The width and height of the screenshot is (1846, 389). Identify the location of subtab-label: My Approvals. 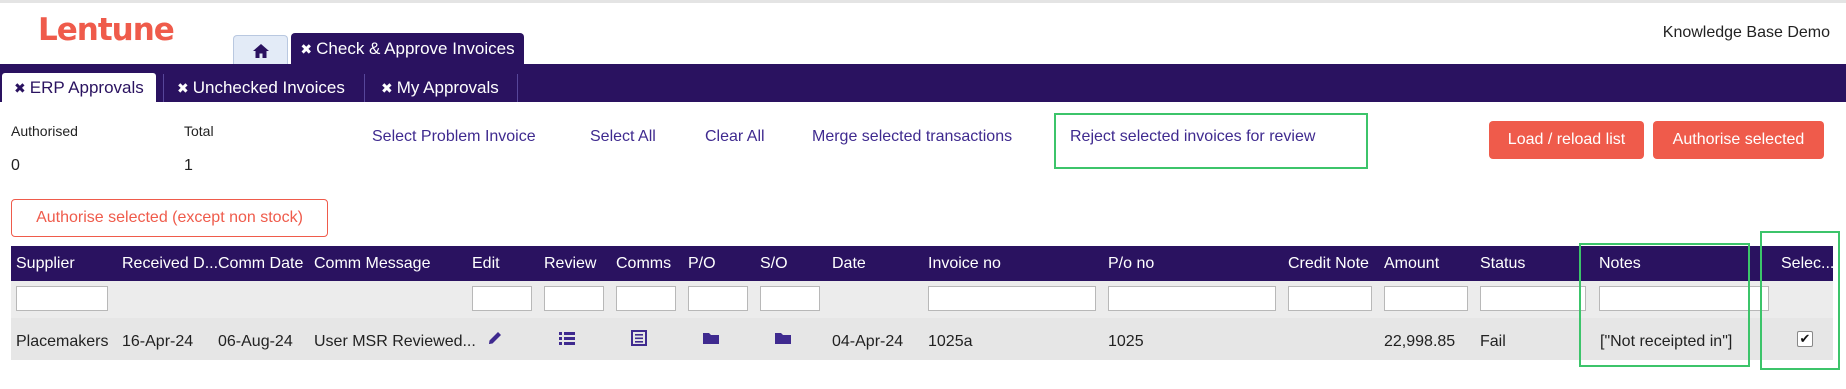
(447, 87).